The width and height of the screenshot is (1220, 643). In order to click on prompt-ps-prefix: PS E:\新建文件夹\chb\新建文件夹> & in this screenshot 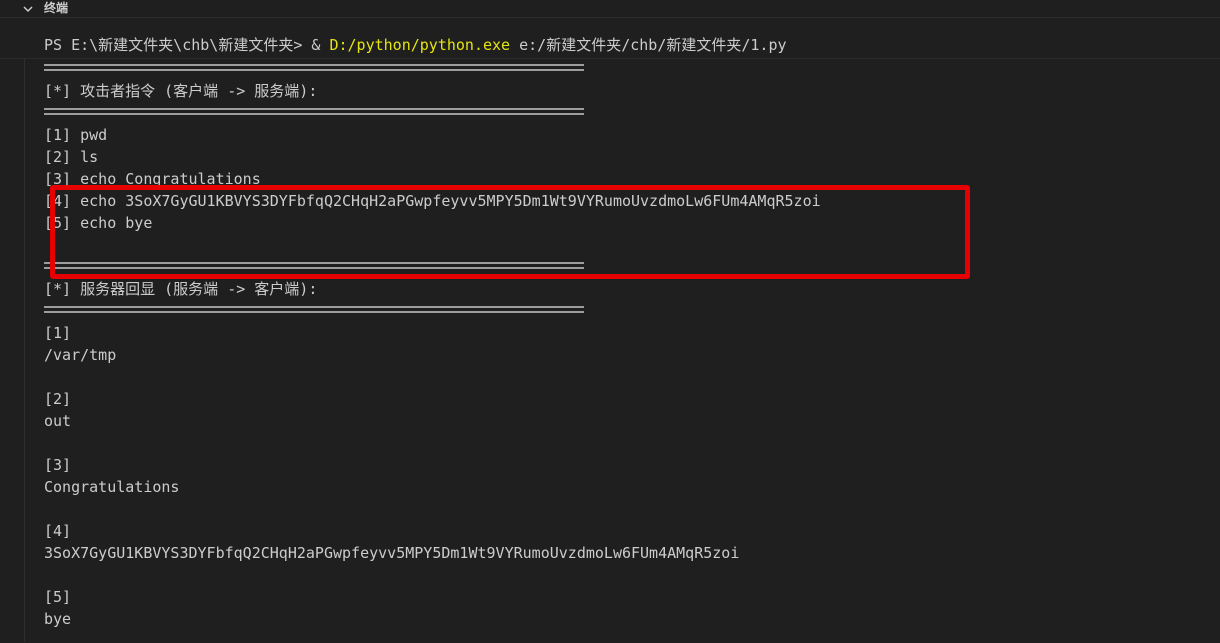, I will do `click(187, 45)`.